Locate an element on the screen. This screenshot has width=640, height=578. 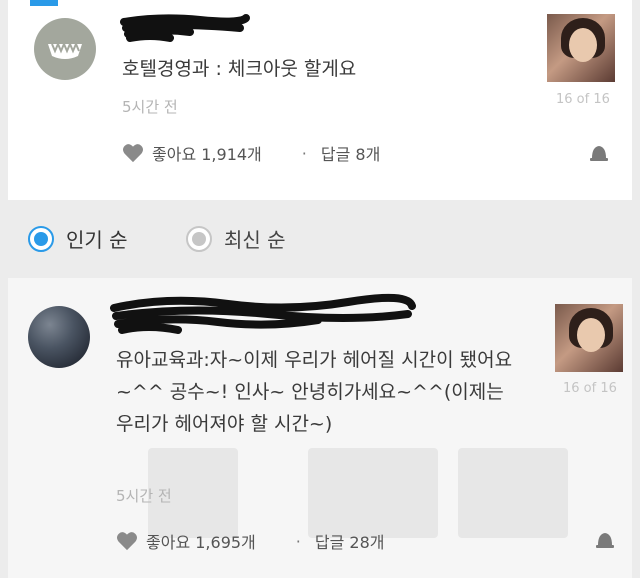
sort-popular-label: 인기 순 is located at coordinates (97, 240).